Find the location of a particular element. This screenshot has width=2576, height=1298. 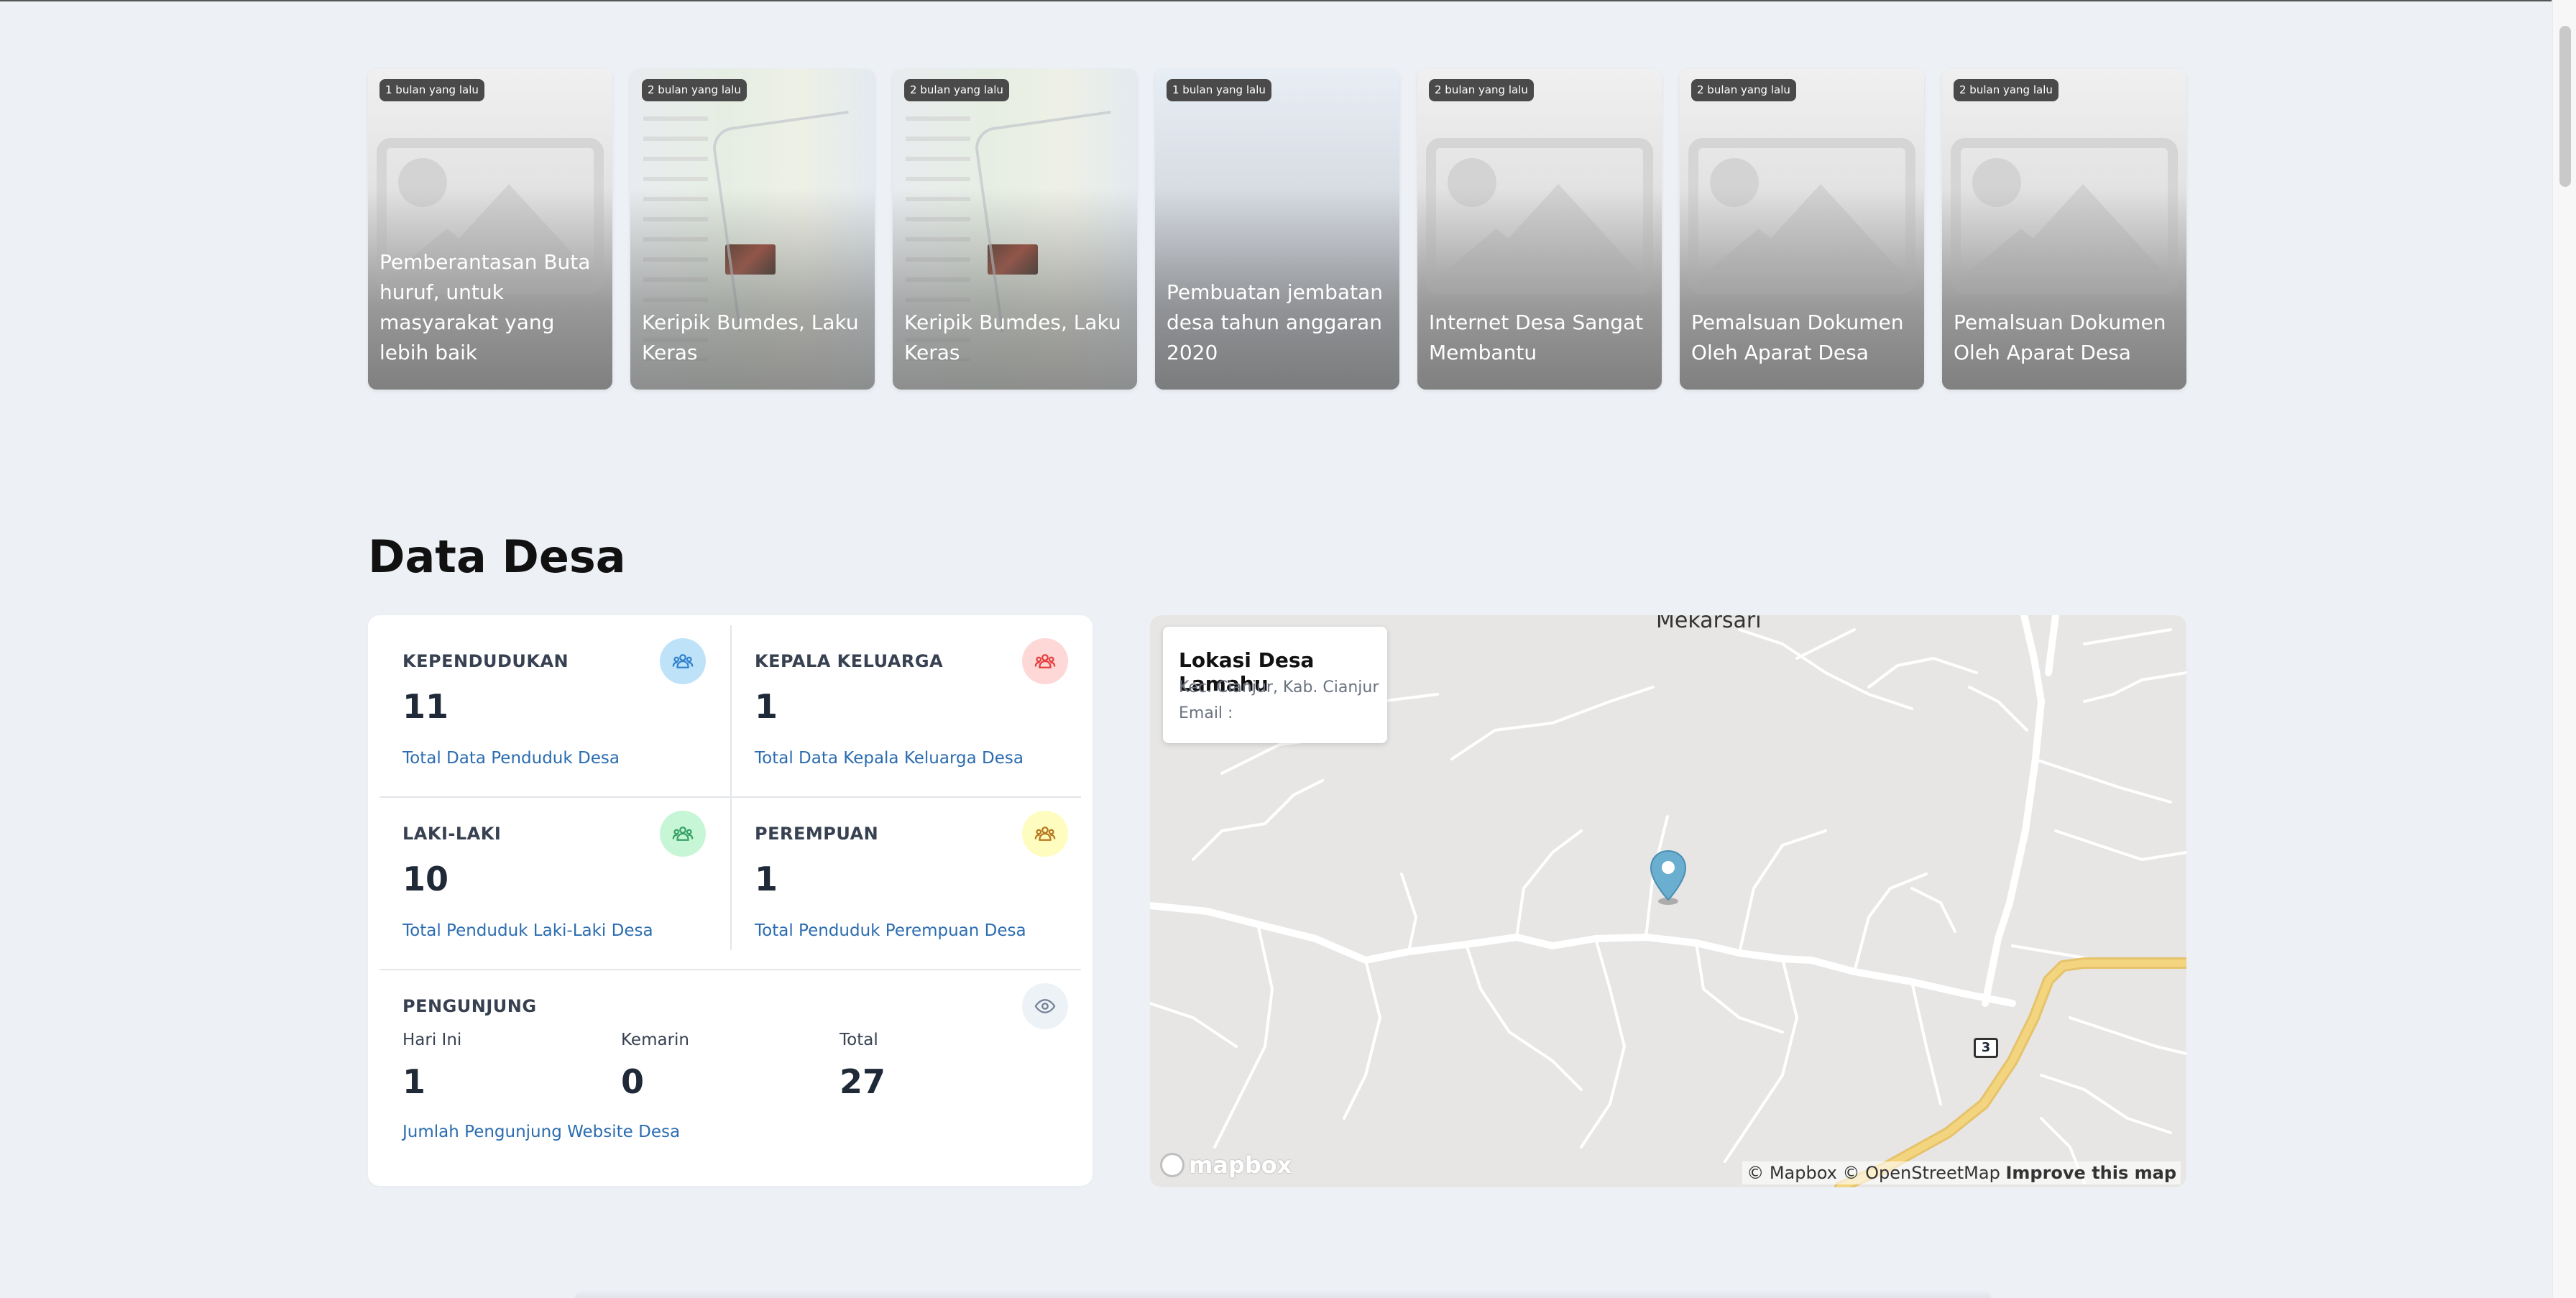

visitors-today-value: 1 is located at coordinates (414, 1082).